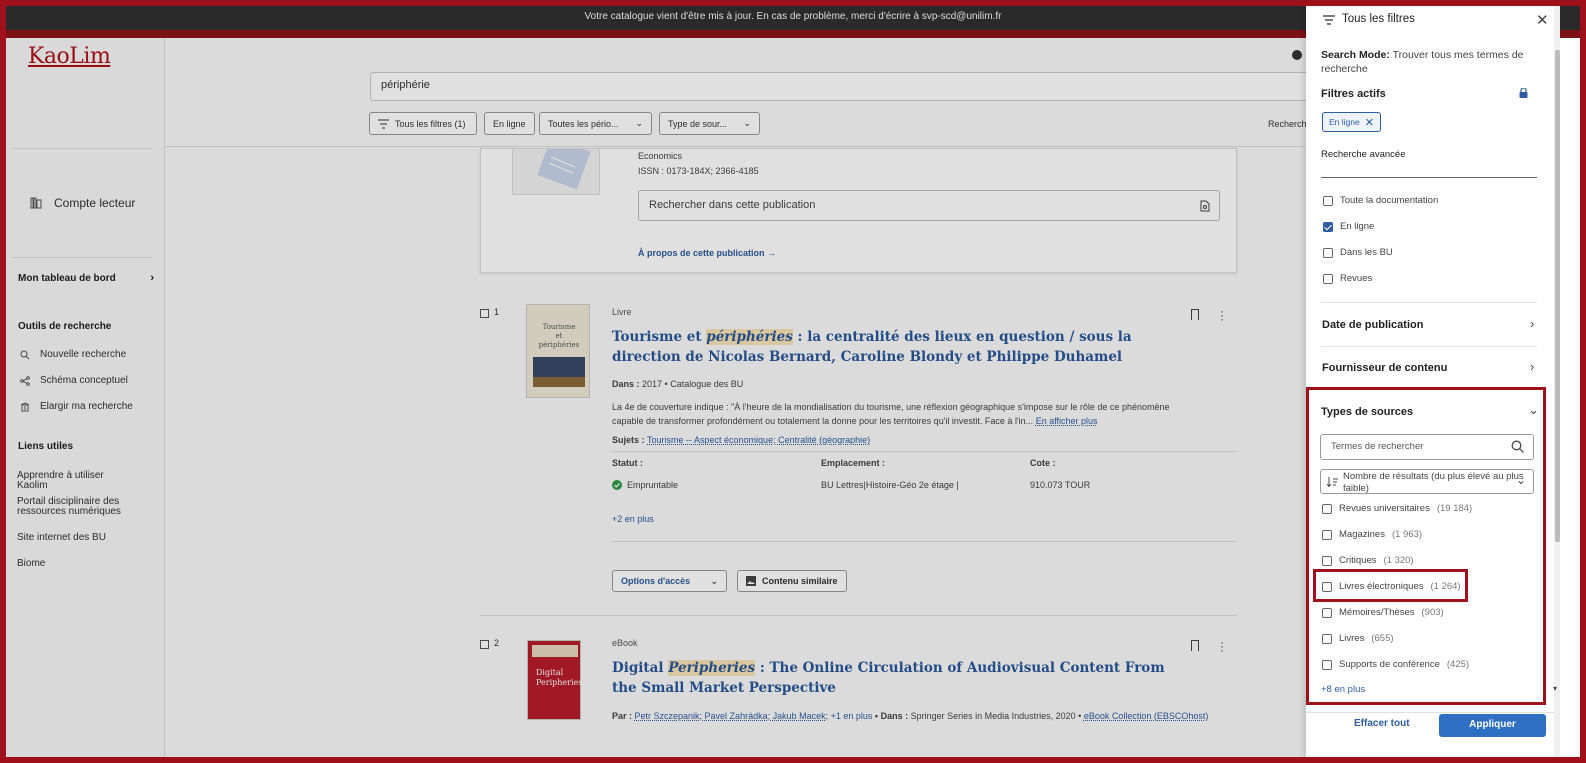 This screenshot has width=1586, height=763. What do you see at coordinates (65, 326) in the screenshot?
I see `tools-heading: Outils de recherche` at bounding box center [65, 326].